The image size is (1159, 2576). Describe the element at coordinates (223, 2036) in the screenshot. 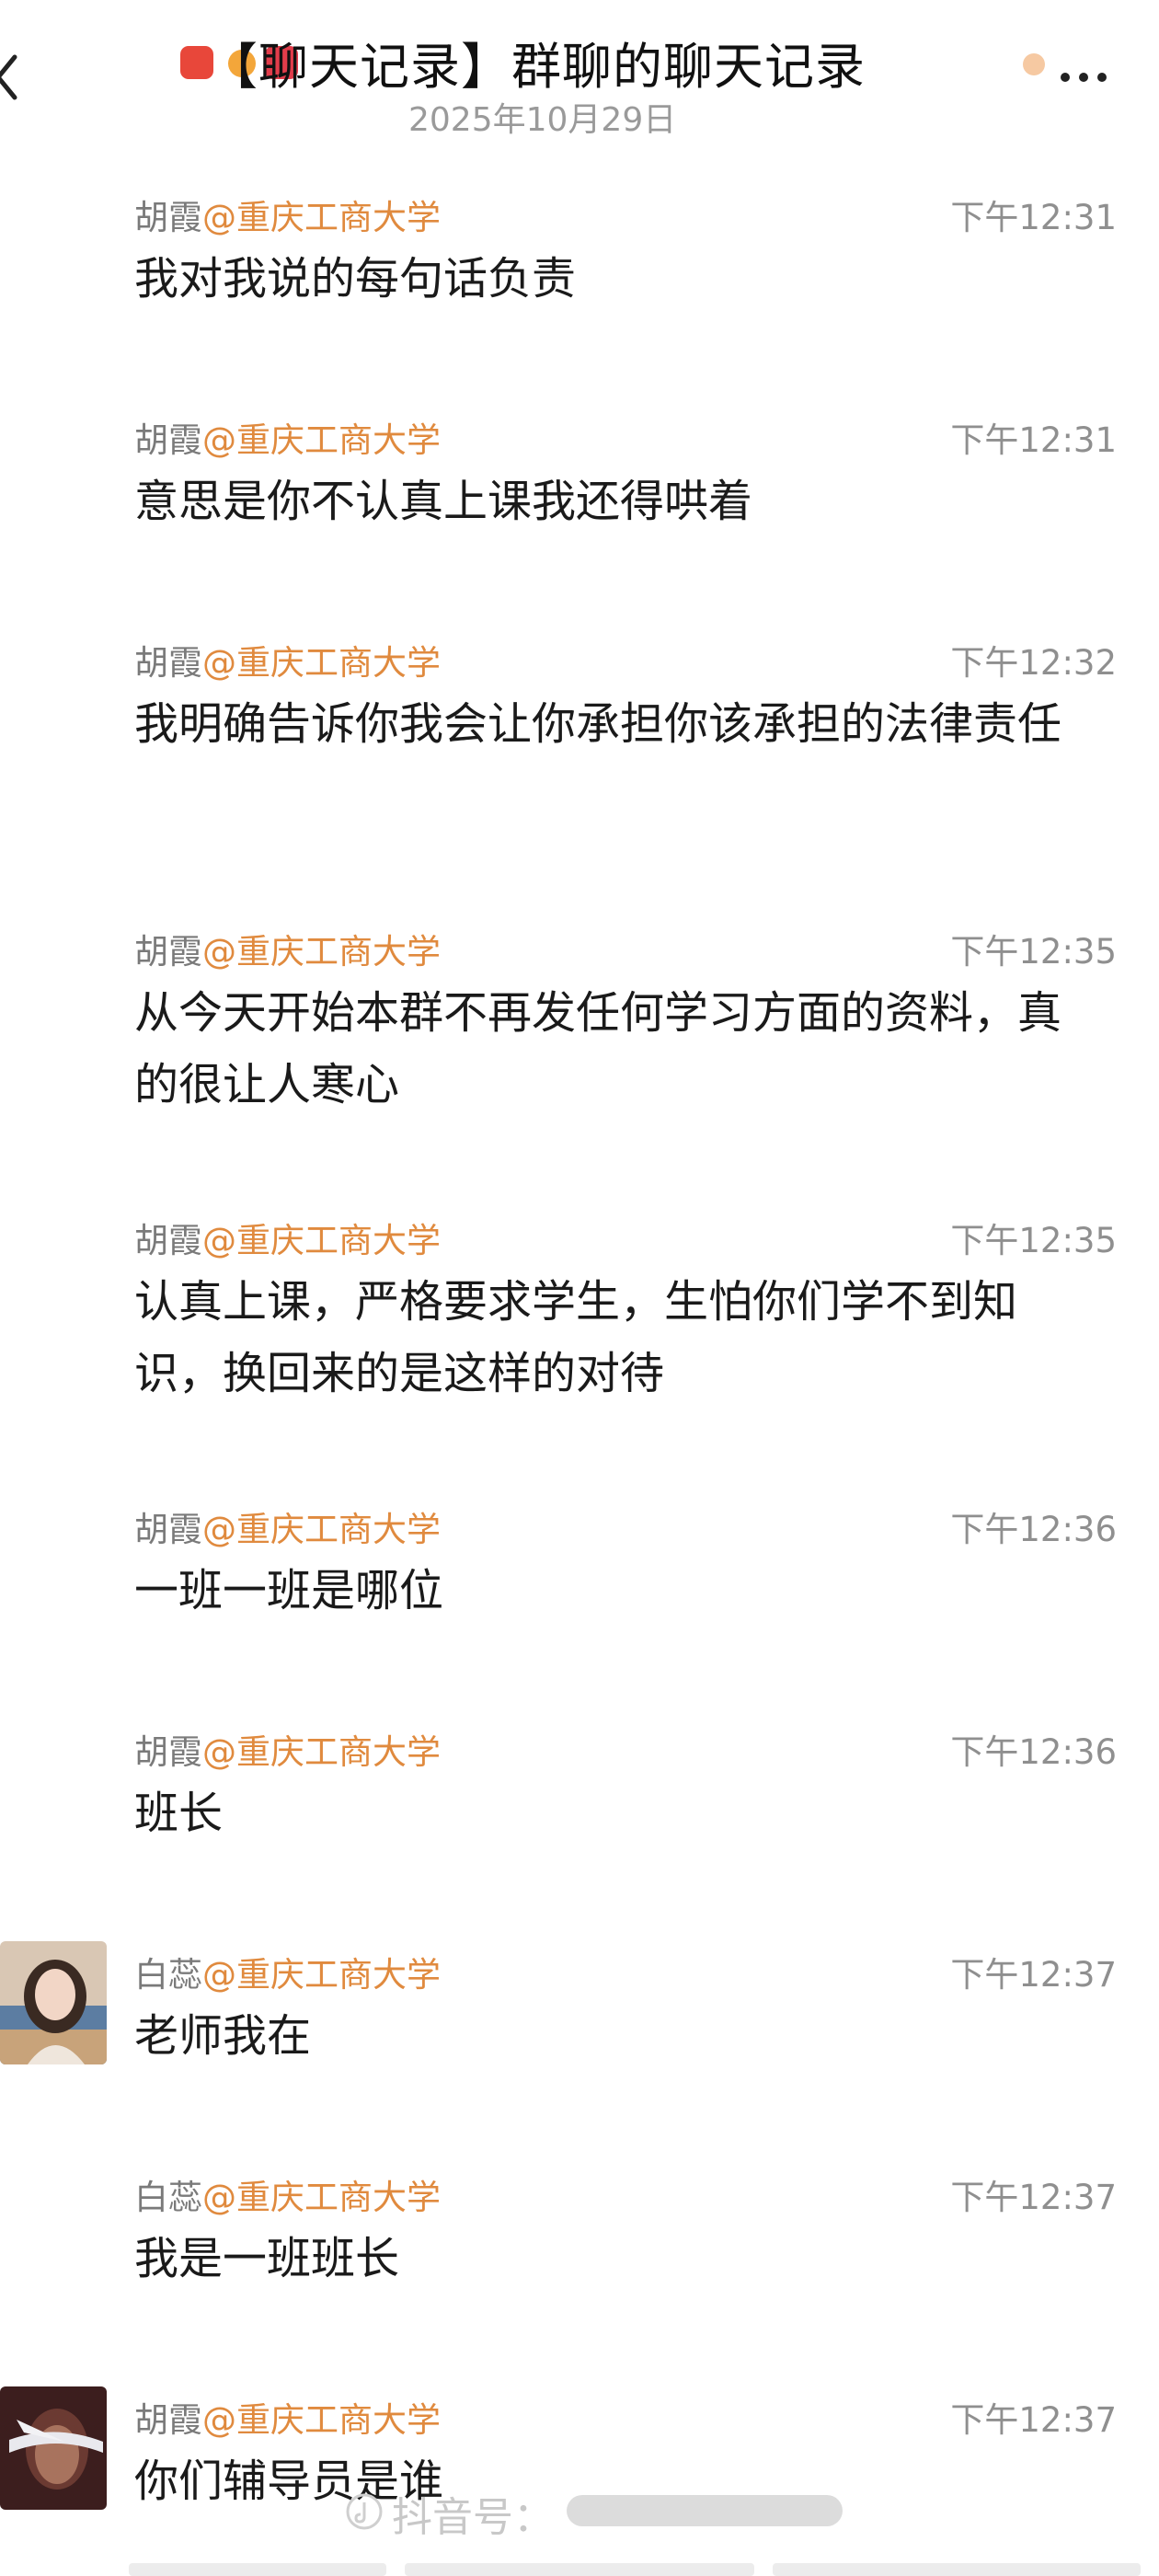

I see `message-text: 老师我在` at that location.